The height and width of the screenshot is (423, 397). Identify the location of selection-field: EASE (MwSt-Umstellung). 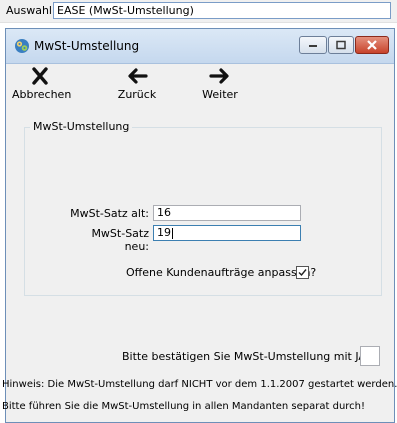
(222, 10).